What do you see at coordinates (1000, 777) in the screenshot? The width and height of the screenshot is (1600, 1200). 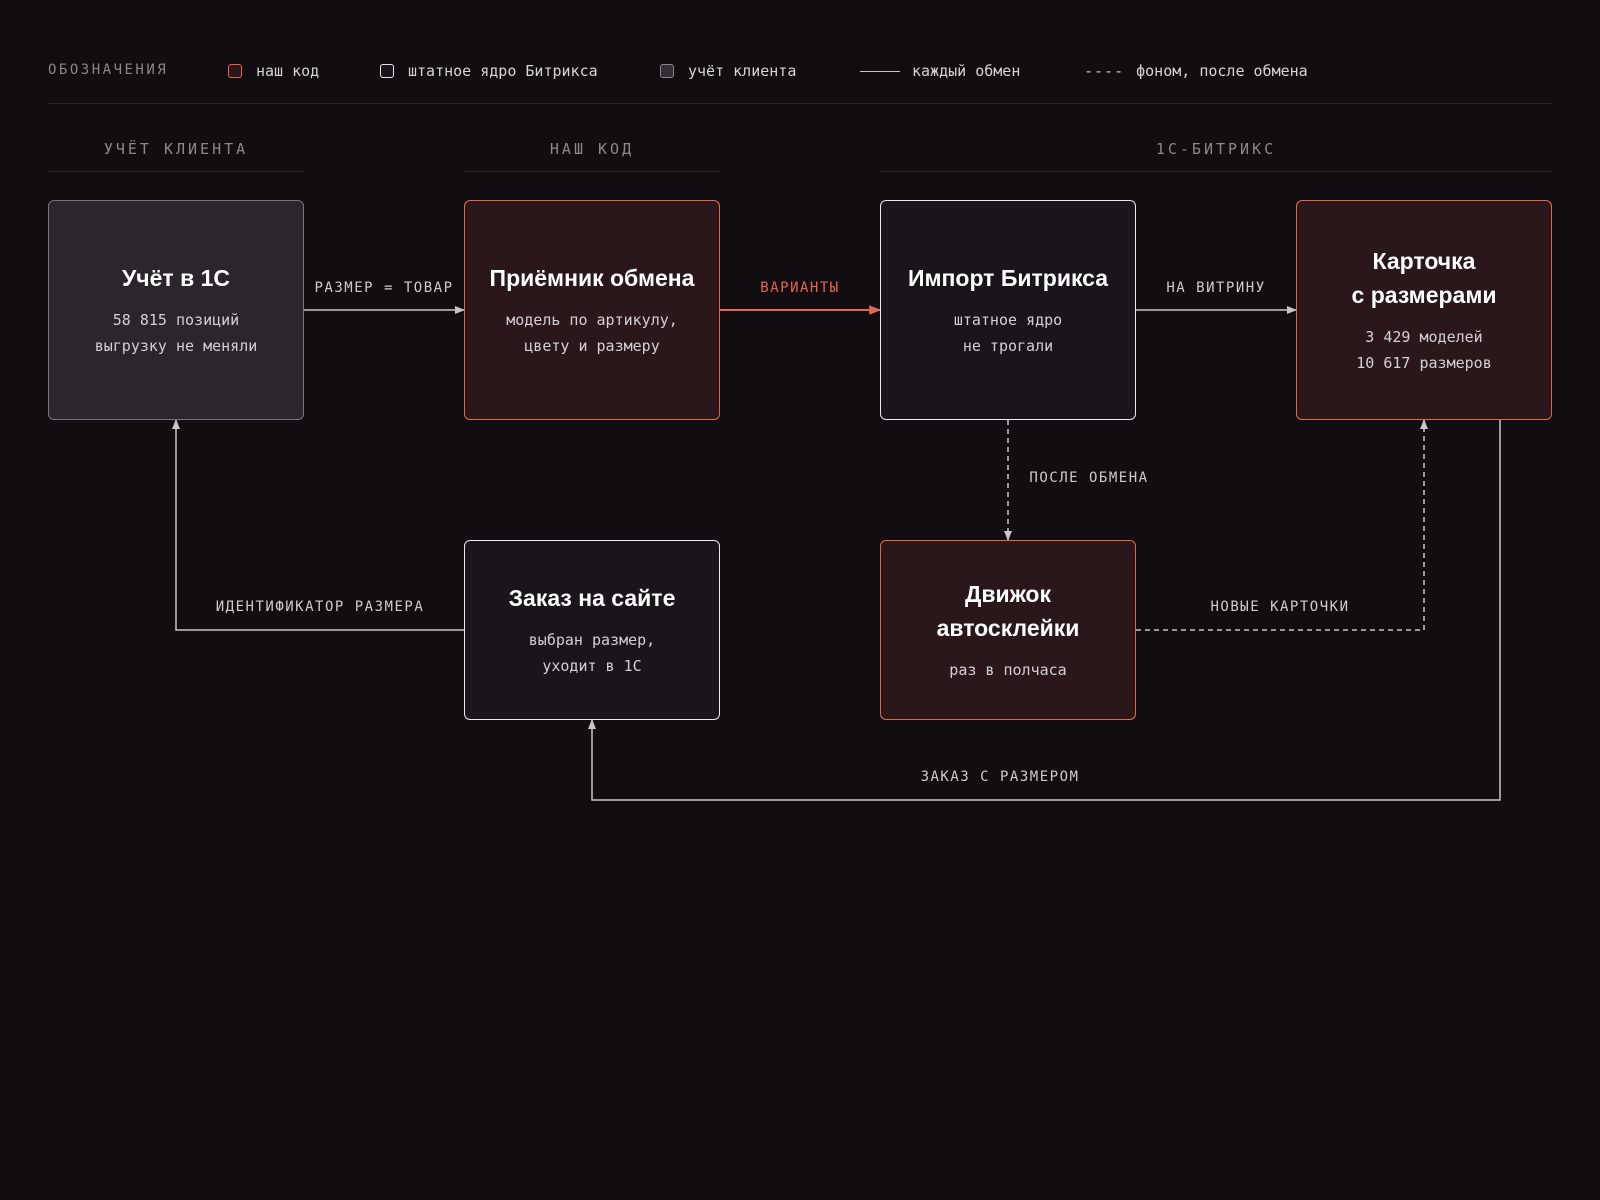 I see `edge-label-order-with-size: ЗАКАЗ С РАЗМЕРОМ` at bounding box center [1000, 777].